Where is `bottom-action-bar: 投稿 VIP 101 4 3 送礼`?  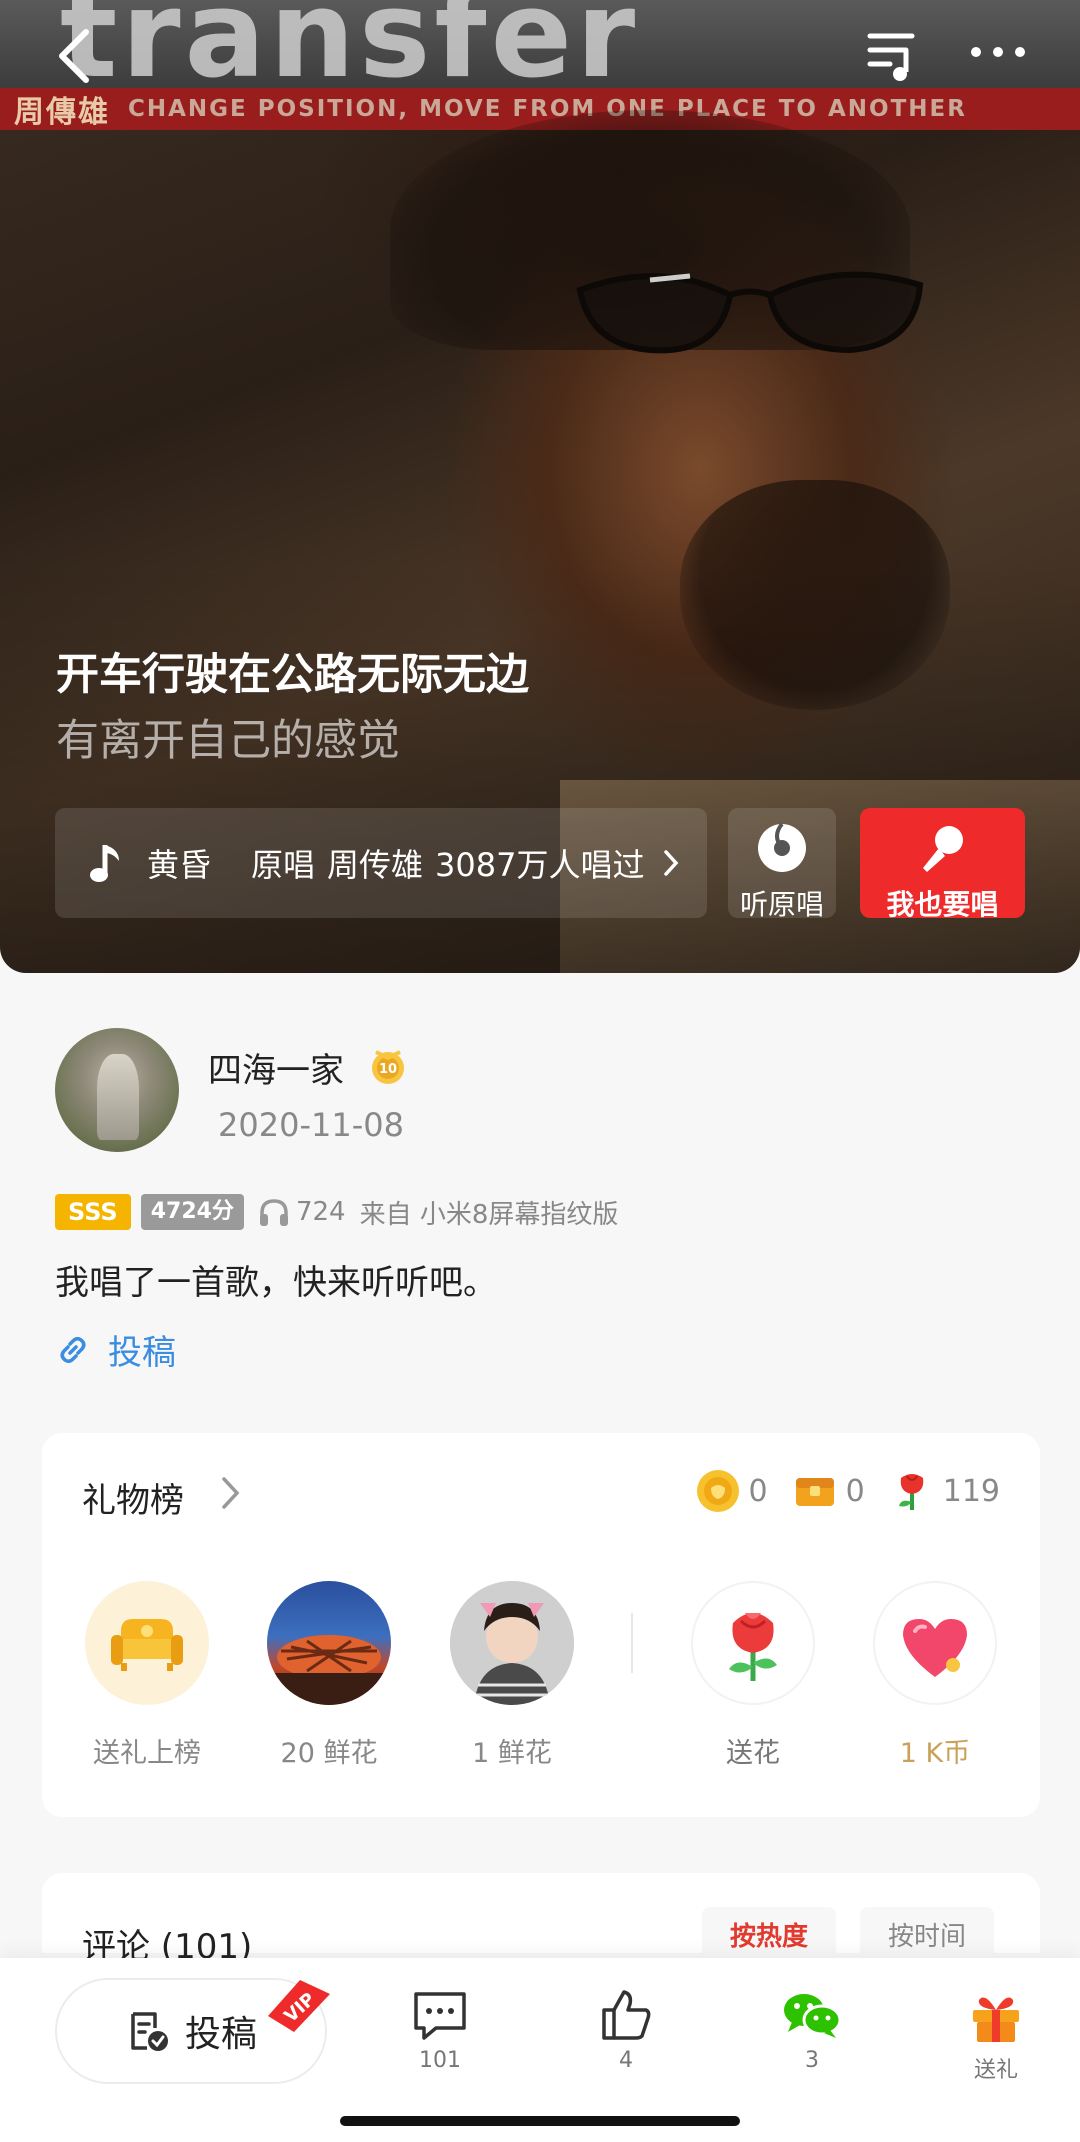
bottom-action-bar: 投稿 VIP 101 4 3 送礼 is located at coordinates (540, 2050).